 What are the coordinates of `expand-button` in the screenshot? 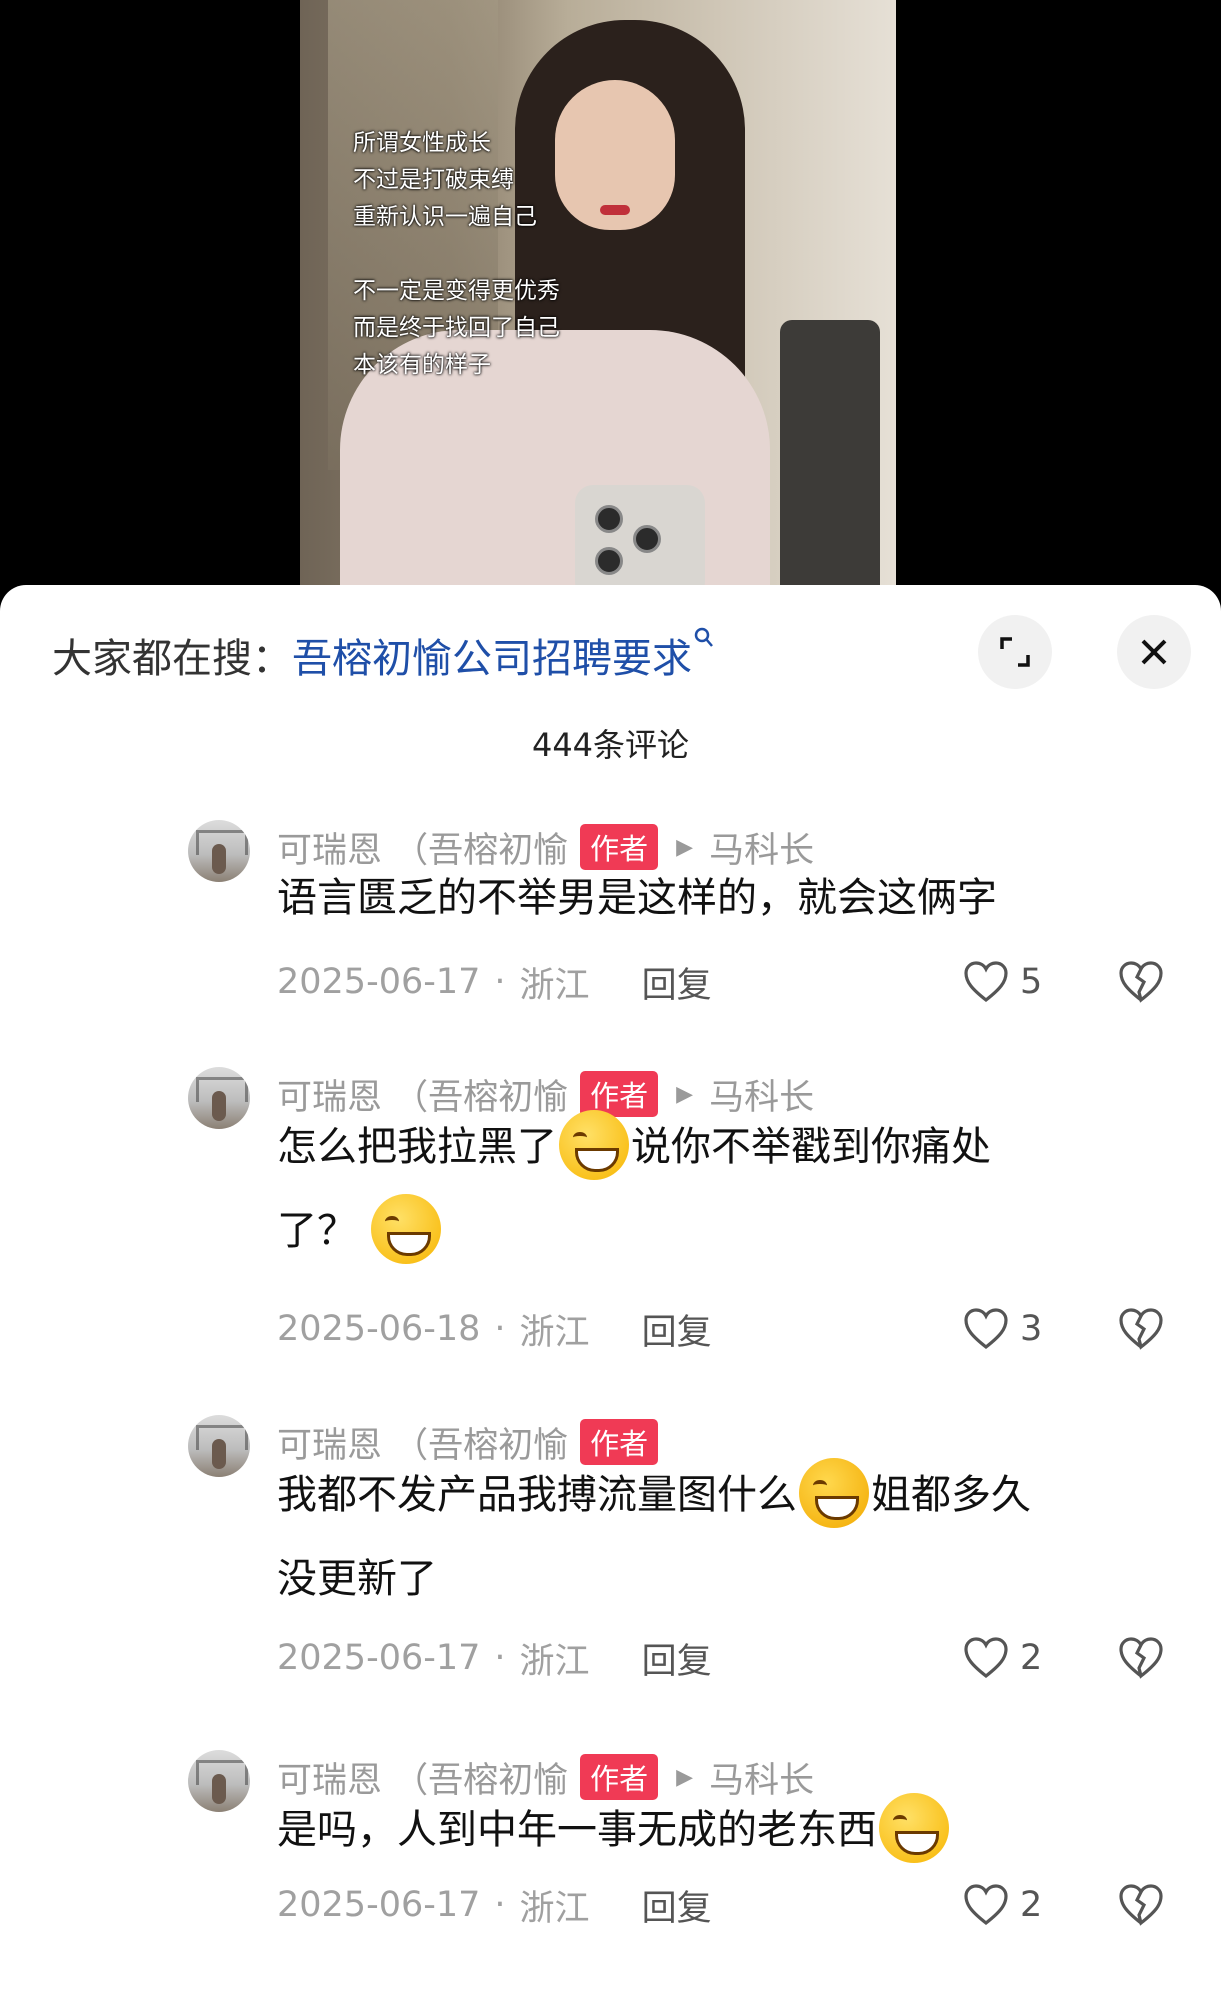 It's located at (1015, 652).